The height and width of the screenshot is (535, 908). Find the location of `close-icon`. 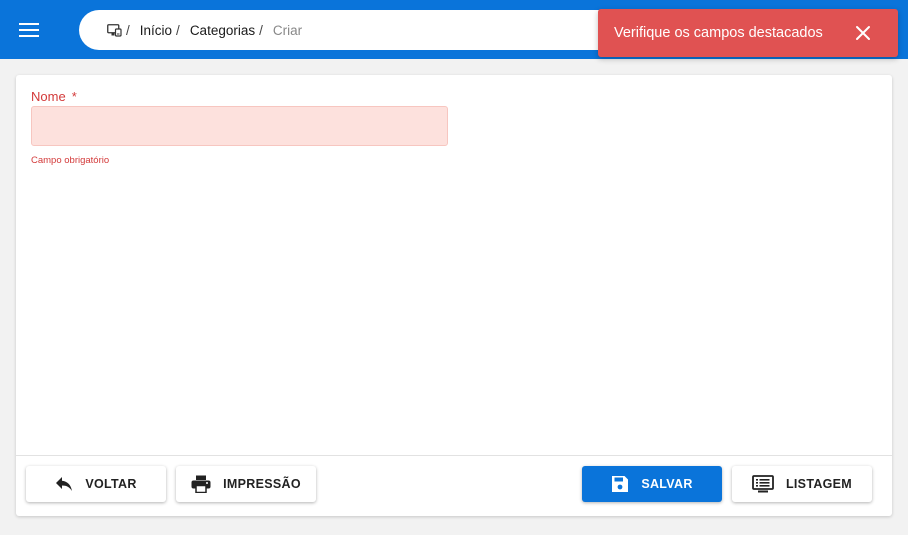

close-icon is located at coordinates (863, 33).